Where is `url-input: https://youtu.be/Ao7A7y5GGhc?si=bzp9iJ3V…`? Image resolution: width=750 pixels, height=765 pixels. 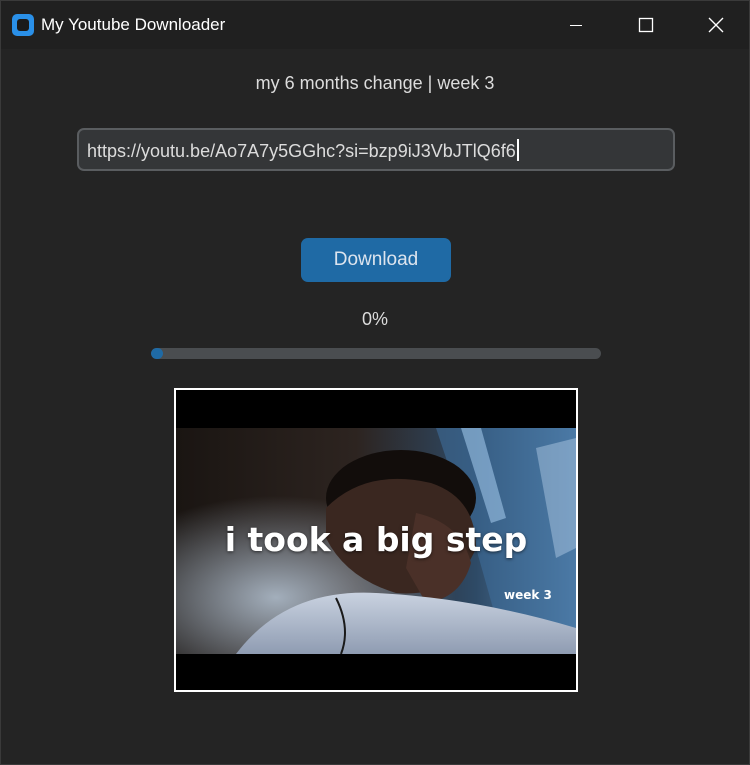 url-input: https://youtu.be/Ao7A7y5GGhc?si=bzp9iJ3V… is located at coordinates (376, 149).